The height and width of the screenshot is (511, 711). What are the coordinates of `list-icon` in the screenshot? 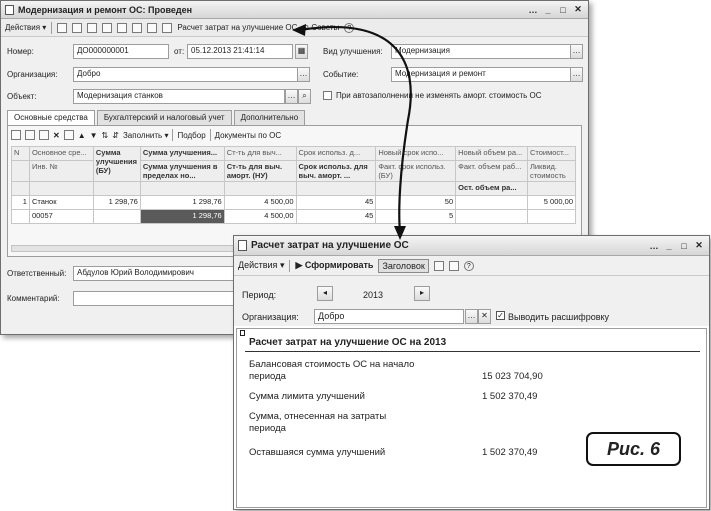 It's located at (92, 27).